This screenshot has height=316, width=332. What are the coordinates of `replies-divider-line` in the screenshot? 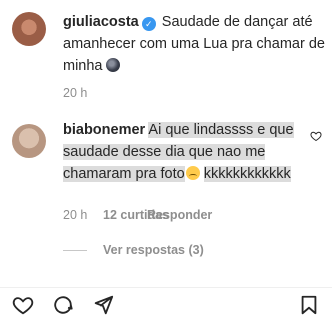 It's located at (75, 250).